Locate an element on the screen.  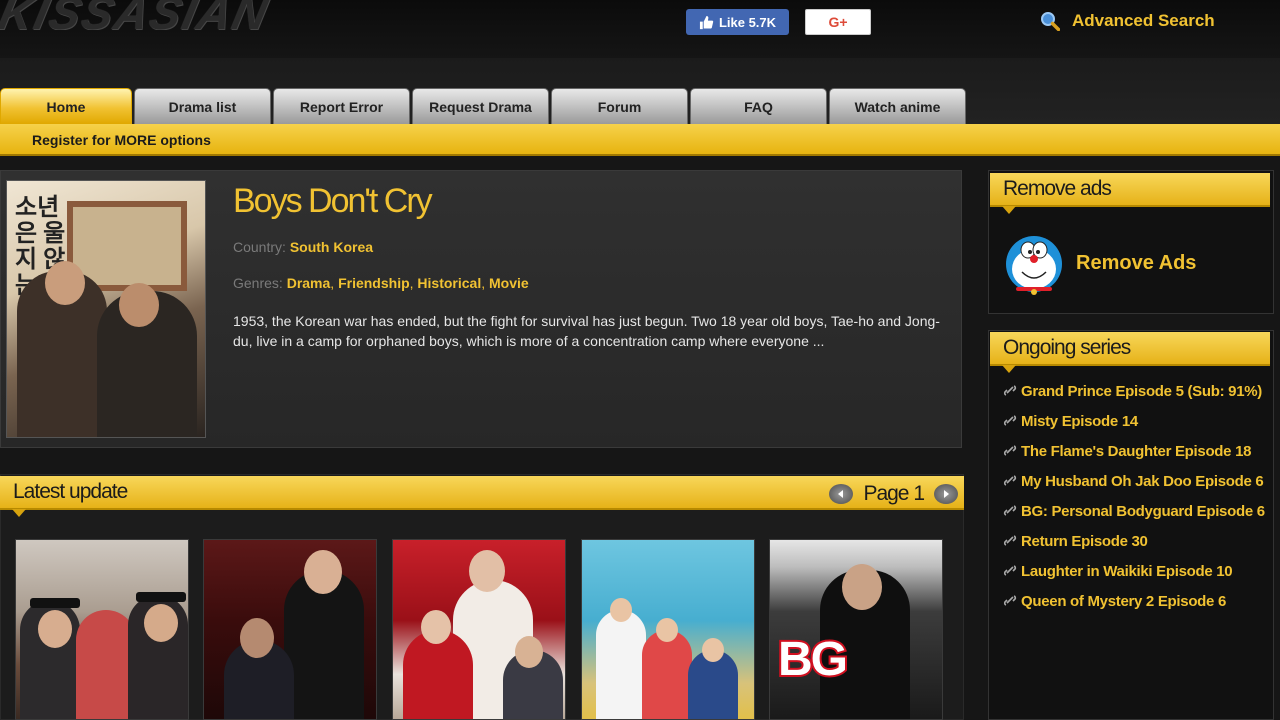
genres-label: Genres: is located at coordinates (258, 283).